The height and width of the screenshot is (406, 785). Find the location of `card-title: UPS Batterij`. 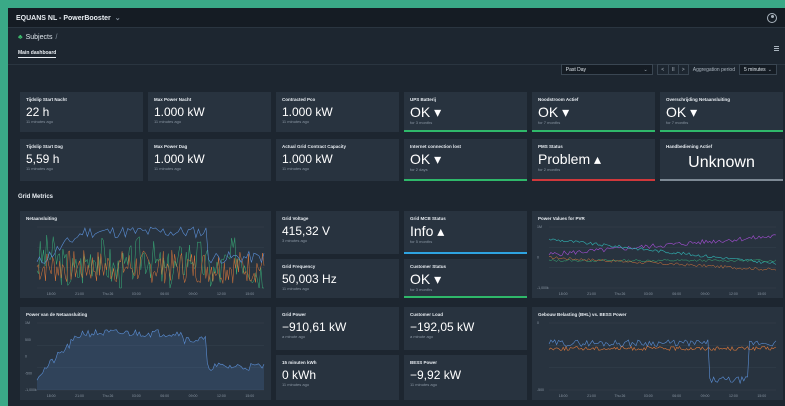

card-title: UPS Batterij is located at coordinates (423, 99).